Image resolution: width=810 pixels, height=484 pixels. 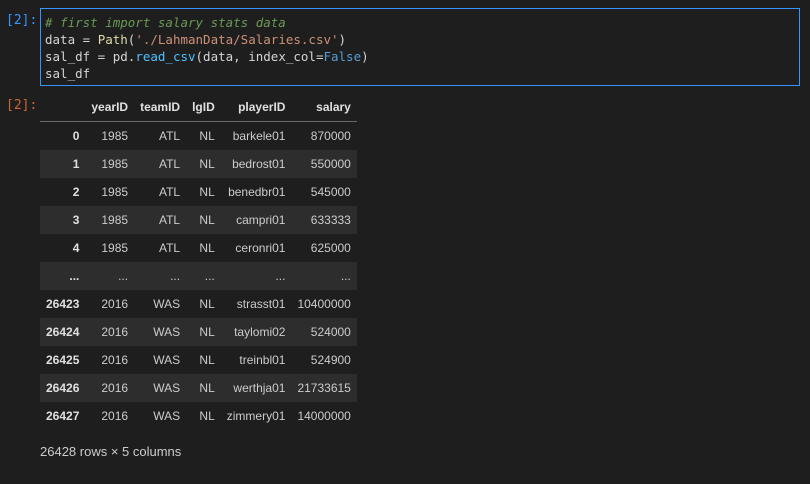 What do you see at coordinates (330, 332) in the screenshot?
I see `table-cell: 524000` at bounding box center [330, 332].